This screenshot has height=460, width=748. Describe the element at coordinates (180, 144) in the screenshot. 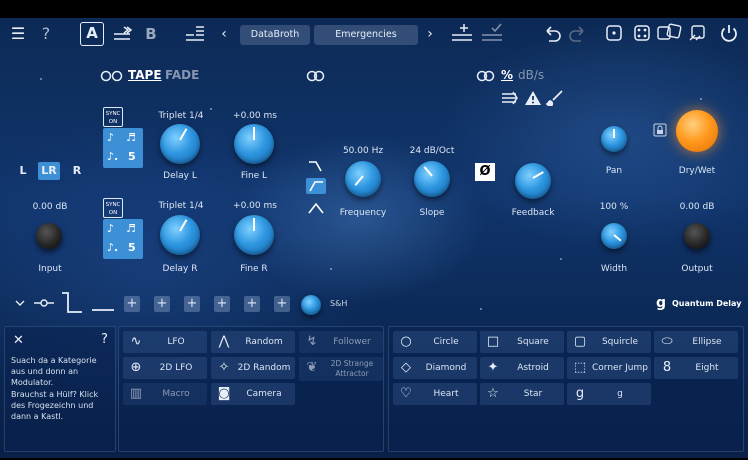

I see `delay-l-knob` at that location.